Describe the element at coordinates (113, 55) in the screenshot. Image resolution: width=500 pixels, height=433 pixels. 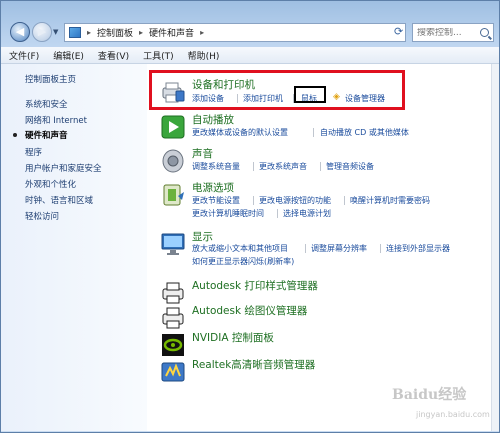
I see `menu-view: 查看(V)` at that location.